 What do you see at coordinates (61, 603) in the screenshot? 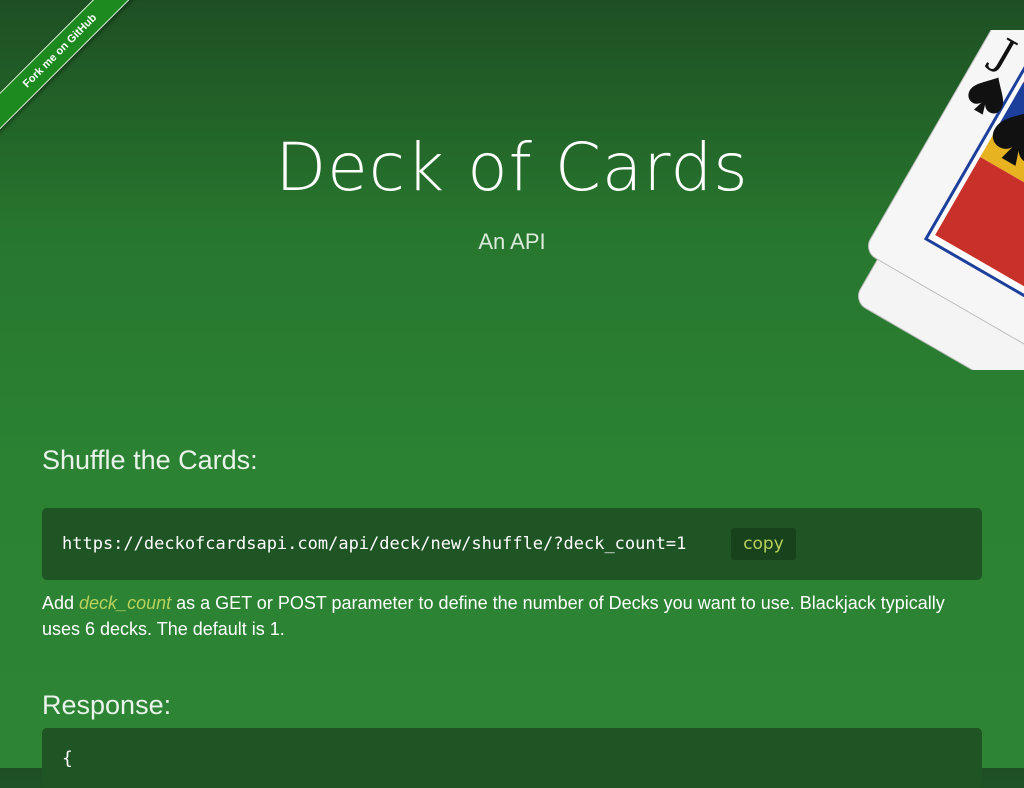
I see `description-prefix: Add` at bounding box center [61, 603].